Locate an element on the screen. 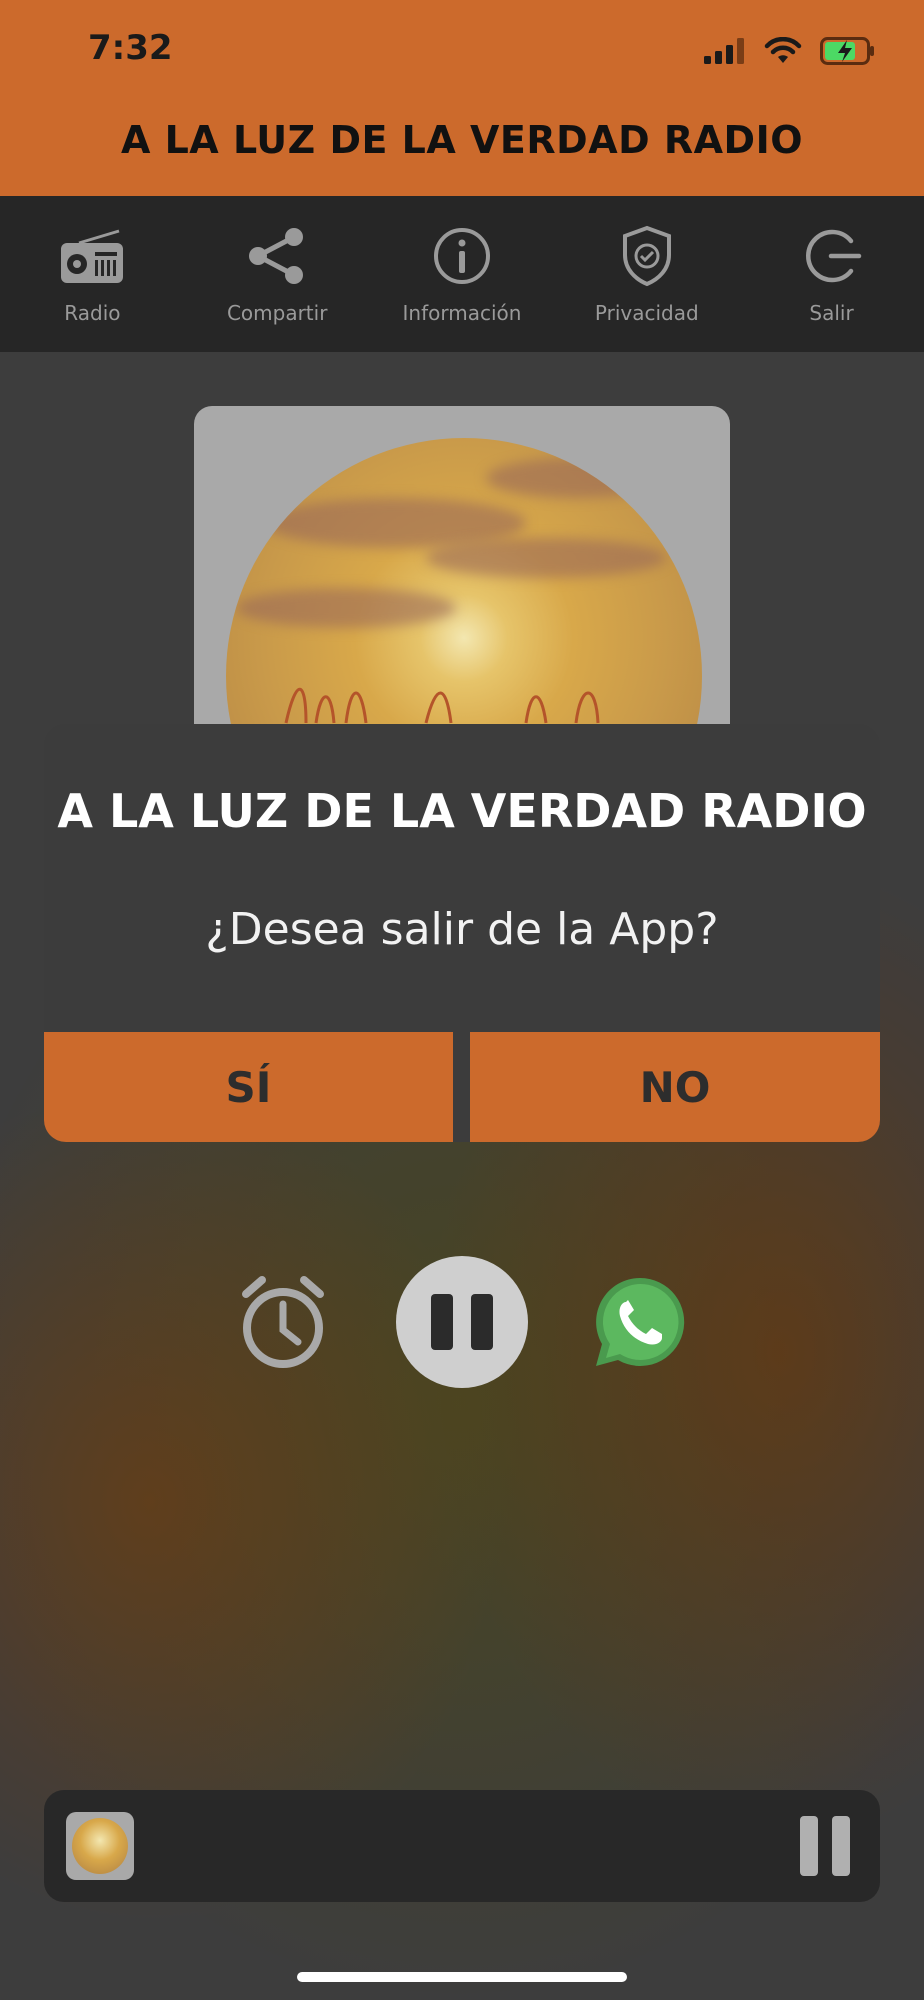 The width and height of the screenshot is (924, 2000). pause-bar-right is located at coordinates (482, 1322).